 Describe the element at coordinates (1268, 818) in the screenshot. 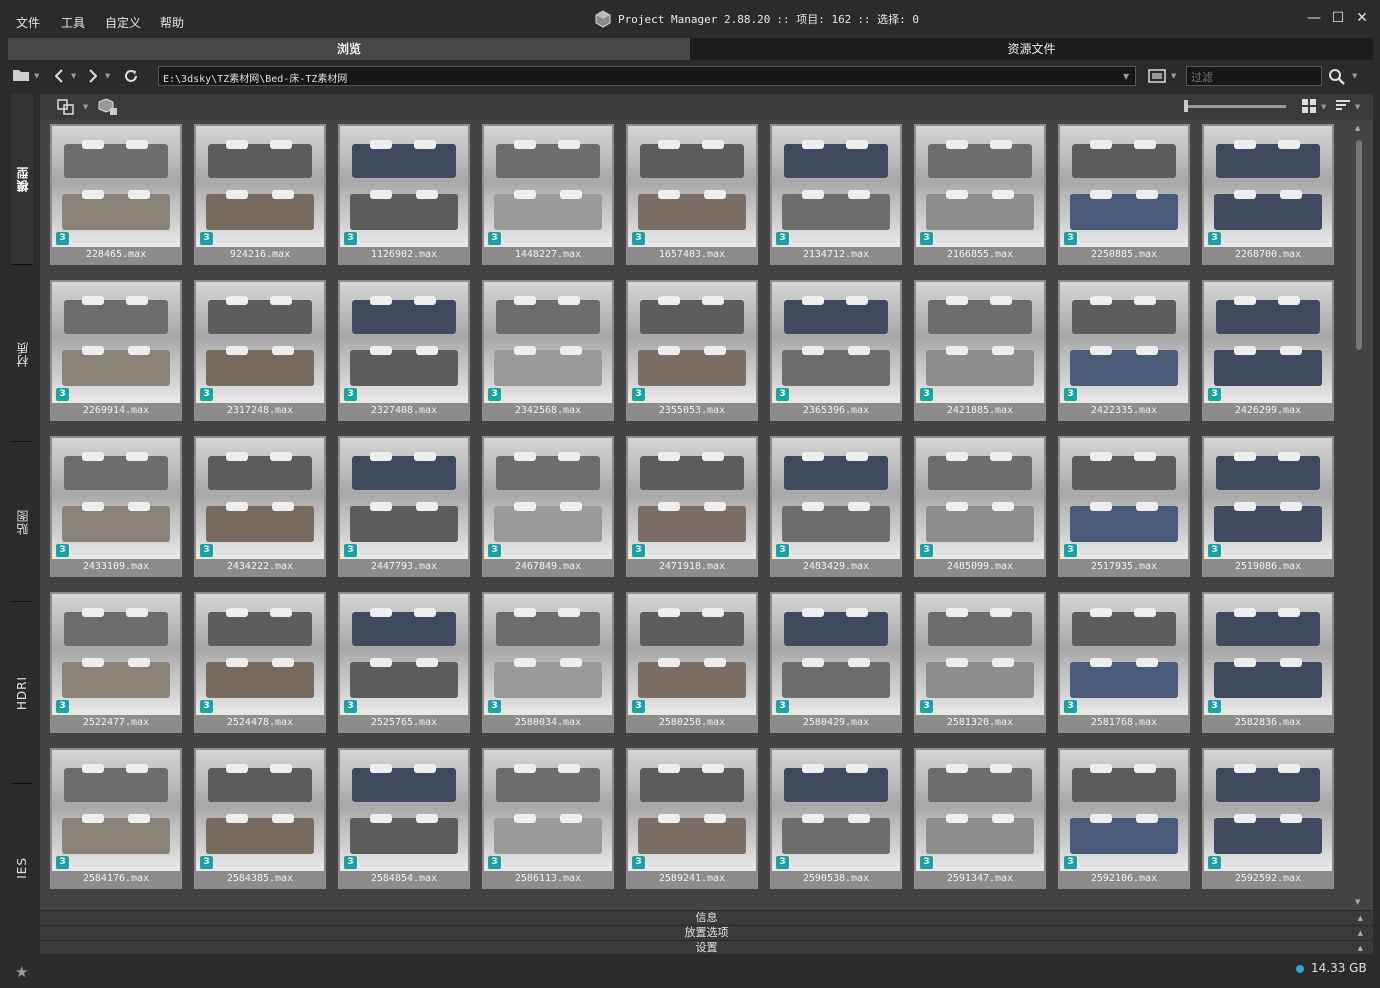

I see `file-tile: 3 2592592.max` at that location.